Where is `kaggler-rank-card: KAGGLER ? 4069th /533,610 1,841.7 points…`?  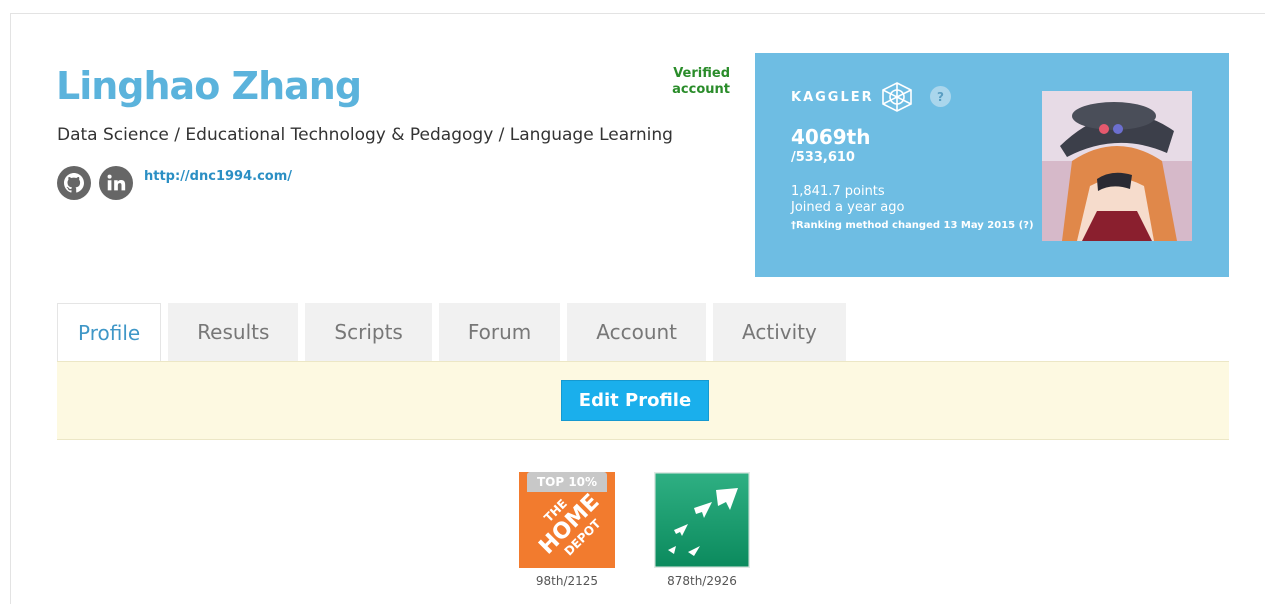 kaggler-rank-card: KAGGLER ? 4069th /533,610 1,841.7 points… is located at coordinates (992, 165).